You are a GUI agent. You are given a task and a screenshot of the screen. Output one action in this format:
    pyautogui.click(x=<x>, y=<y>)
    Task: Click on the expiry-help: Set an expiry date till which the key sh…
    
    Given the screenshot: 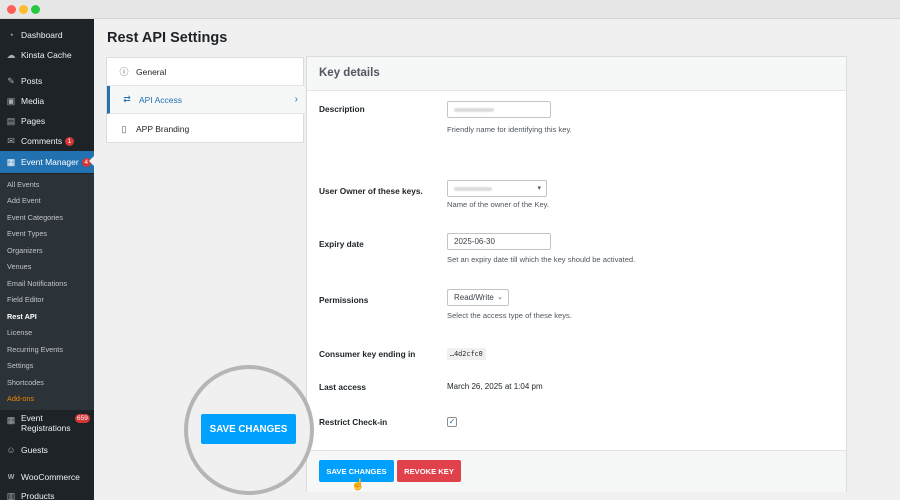 What is the action you would take?
    pyautogui.click(x=541, y=259)
    